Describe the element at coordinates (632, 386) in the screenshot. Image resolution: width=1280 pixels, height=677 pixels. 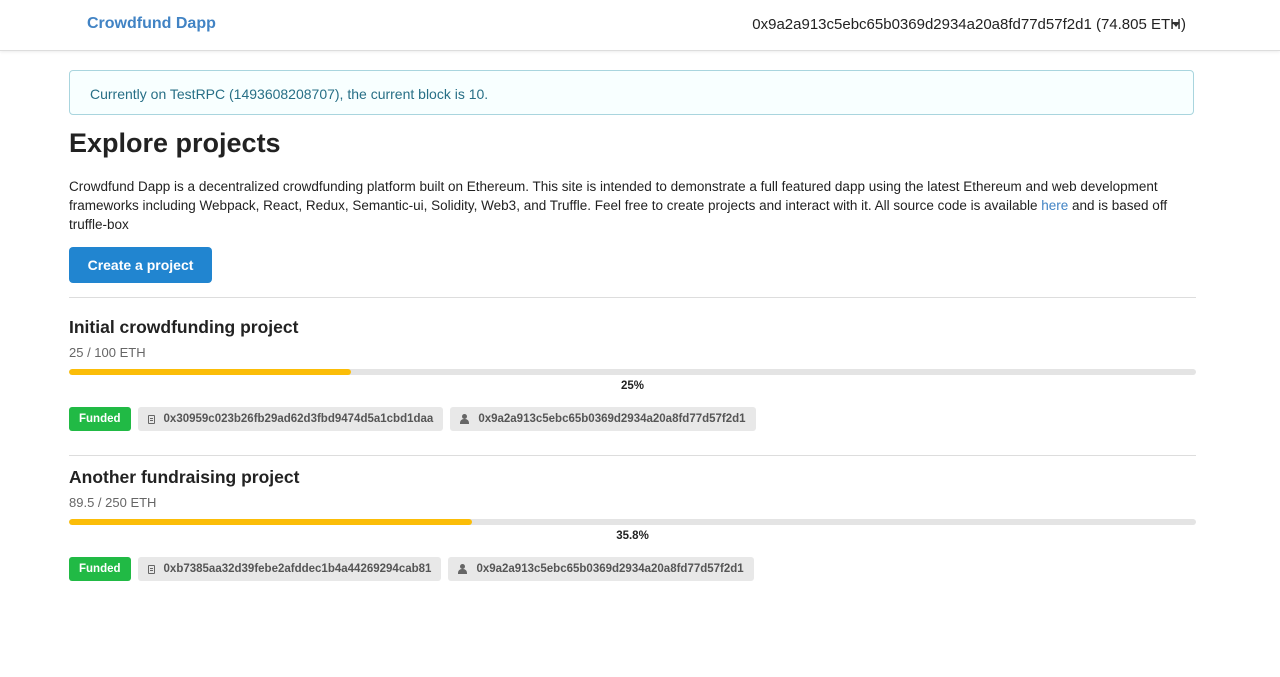
I see `progress-label: 25%` at that location.